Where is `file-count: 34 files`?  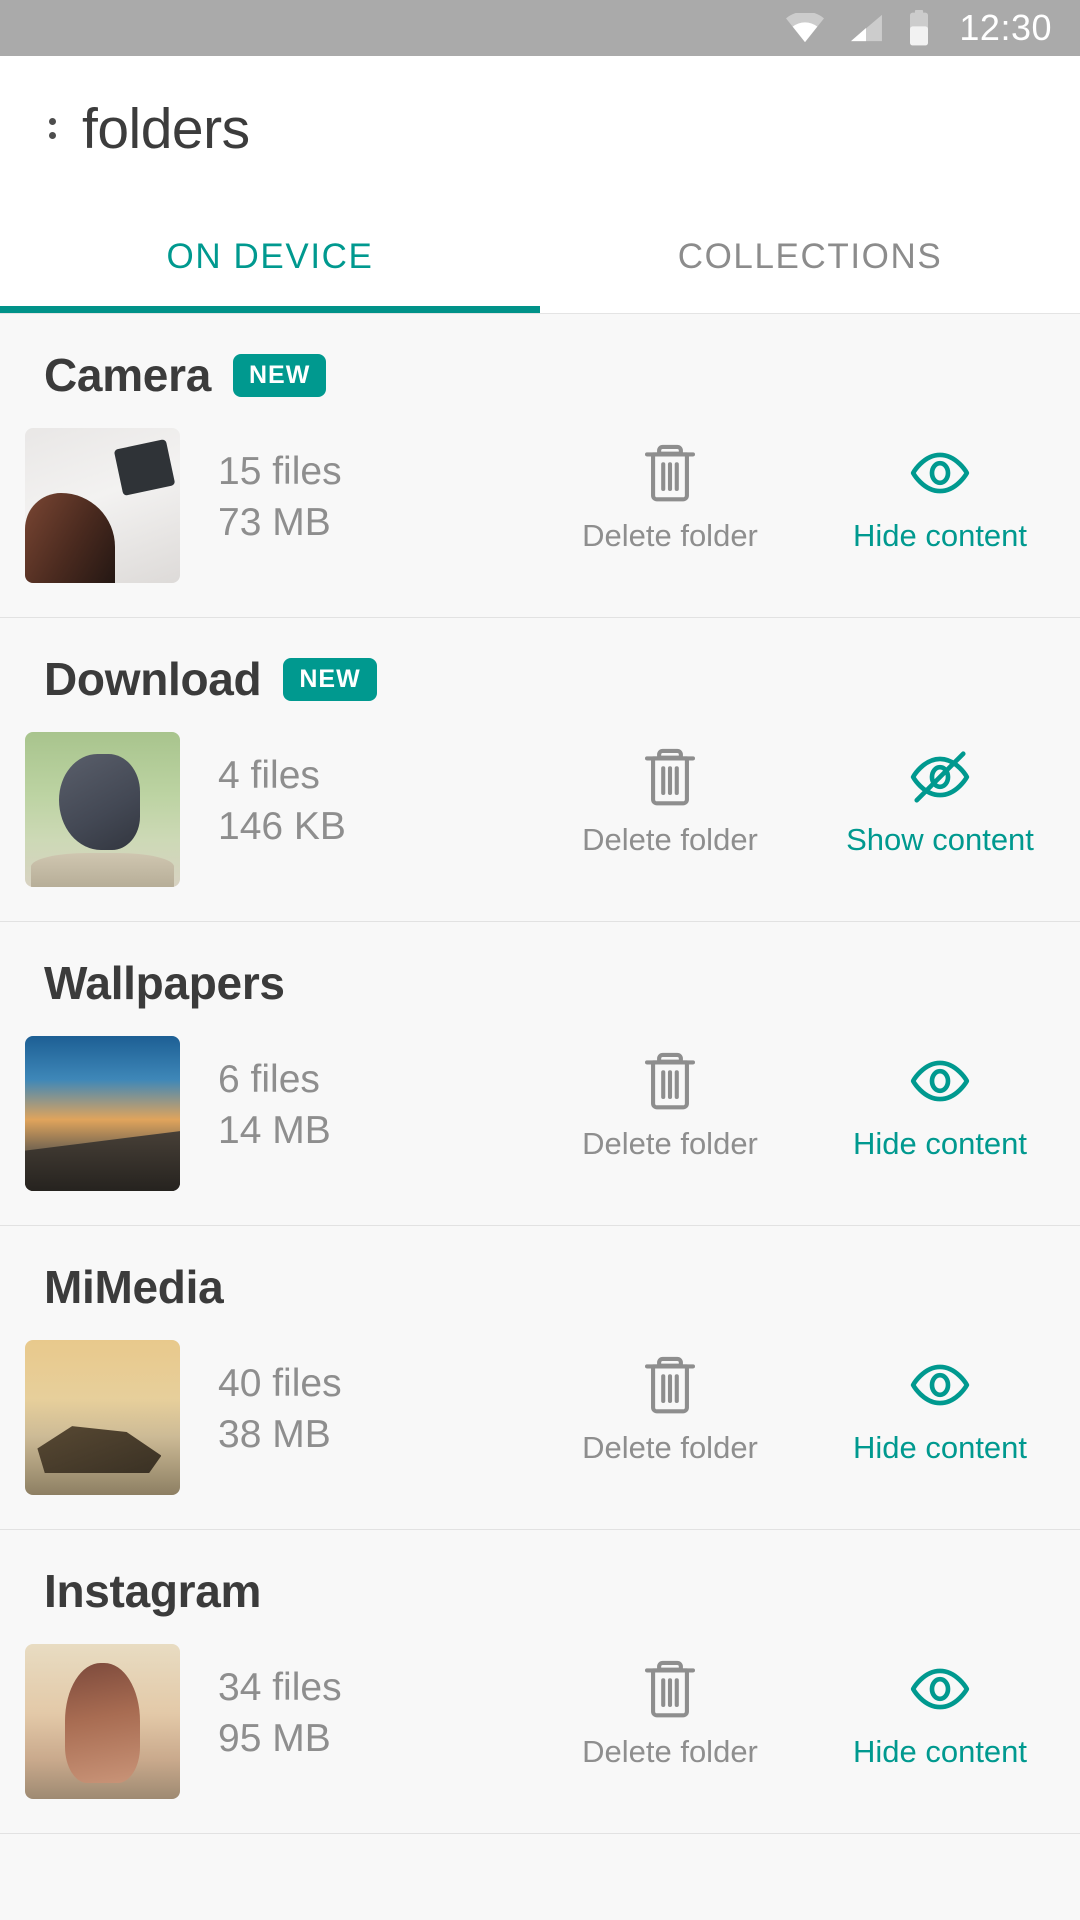 file-count: 34 files is located at coordinates (280, 1687).